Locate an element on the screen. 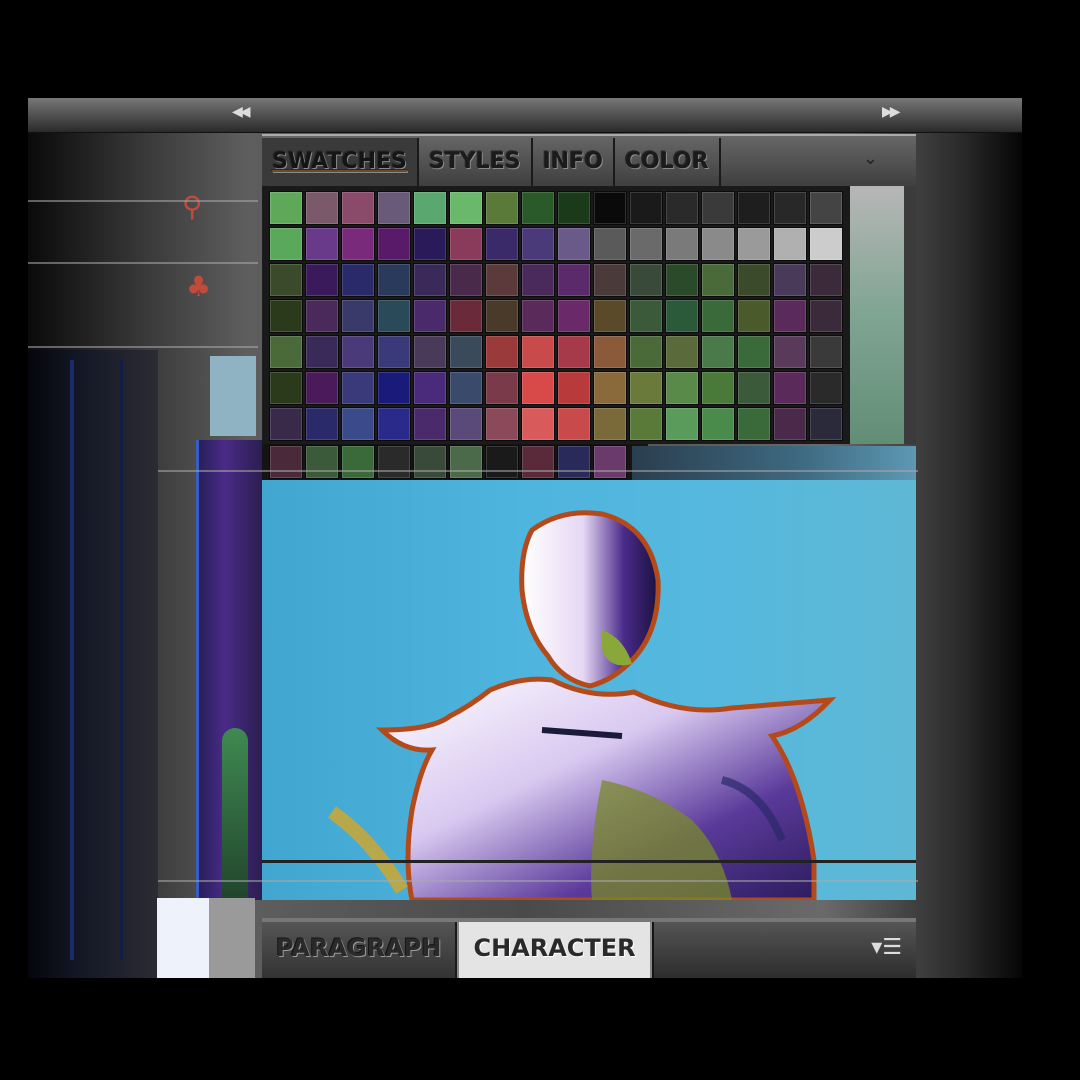 This screenshot has width=1080, height=1080. tab-character: CHARACTER is located at coordinates (554, 950).